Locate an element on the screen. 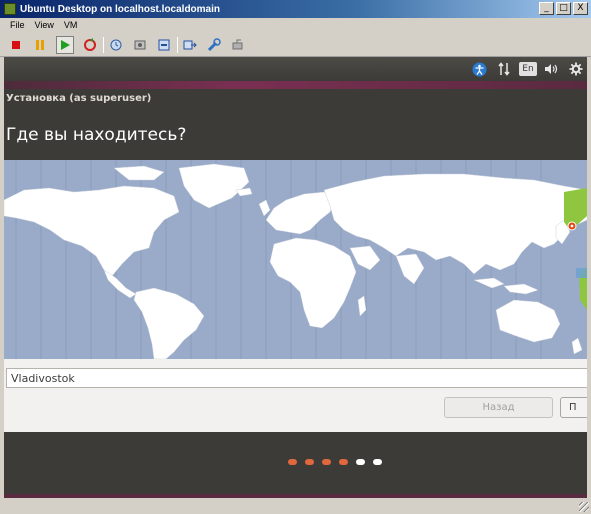 This screenshot has width=591, height=514. resize-grip-icon is located at coordinates (584, 507).